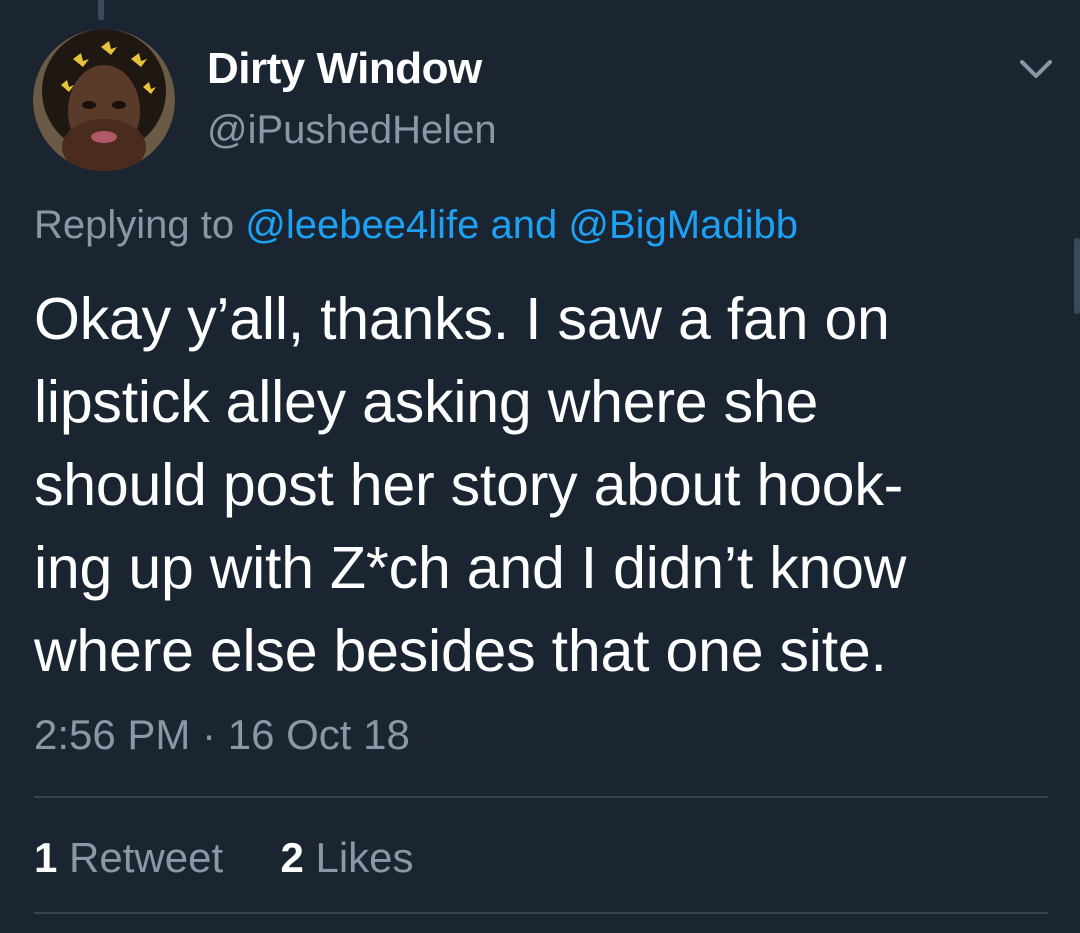 The height and width of the screenshot is (933, 1080). What do you see at coordinates (364, 857) in the screenshot?
I see `likes-label: Likes` at bounding box center [364, 857].